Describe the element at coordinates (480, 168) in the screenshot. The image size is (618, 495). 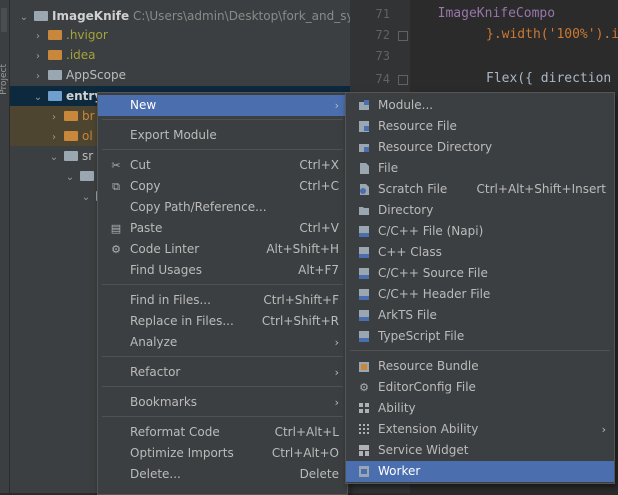
I see `submenu-item-file: File` at that location.